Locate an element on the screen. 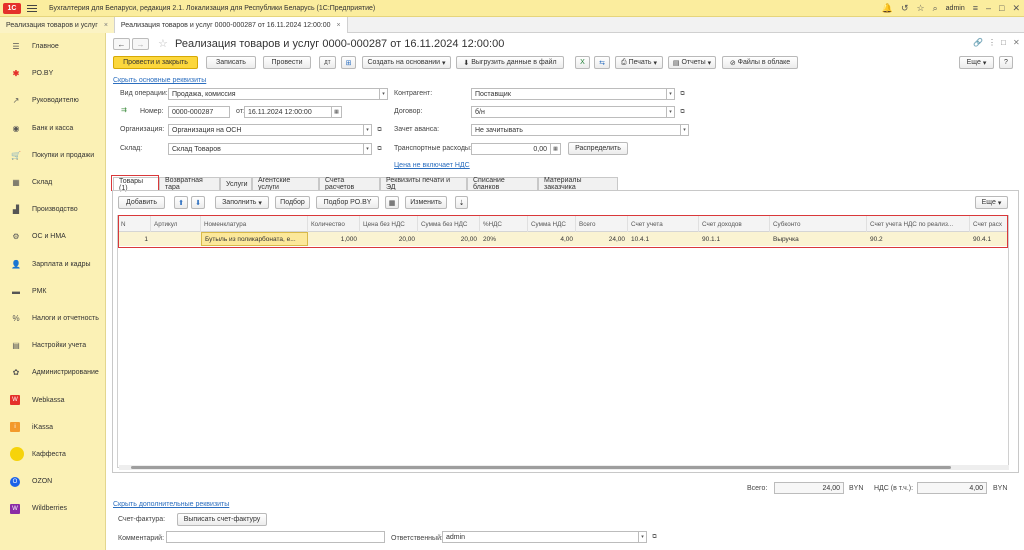 This screenshot has width=1024, height=550. sidebar-item-taxes: % Налоги и отчетность is located at coordinates (52, 318).